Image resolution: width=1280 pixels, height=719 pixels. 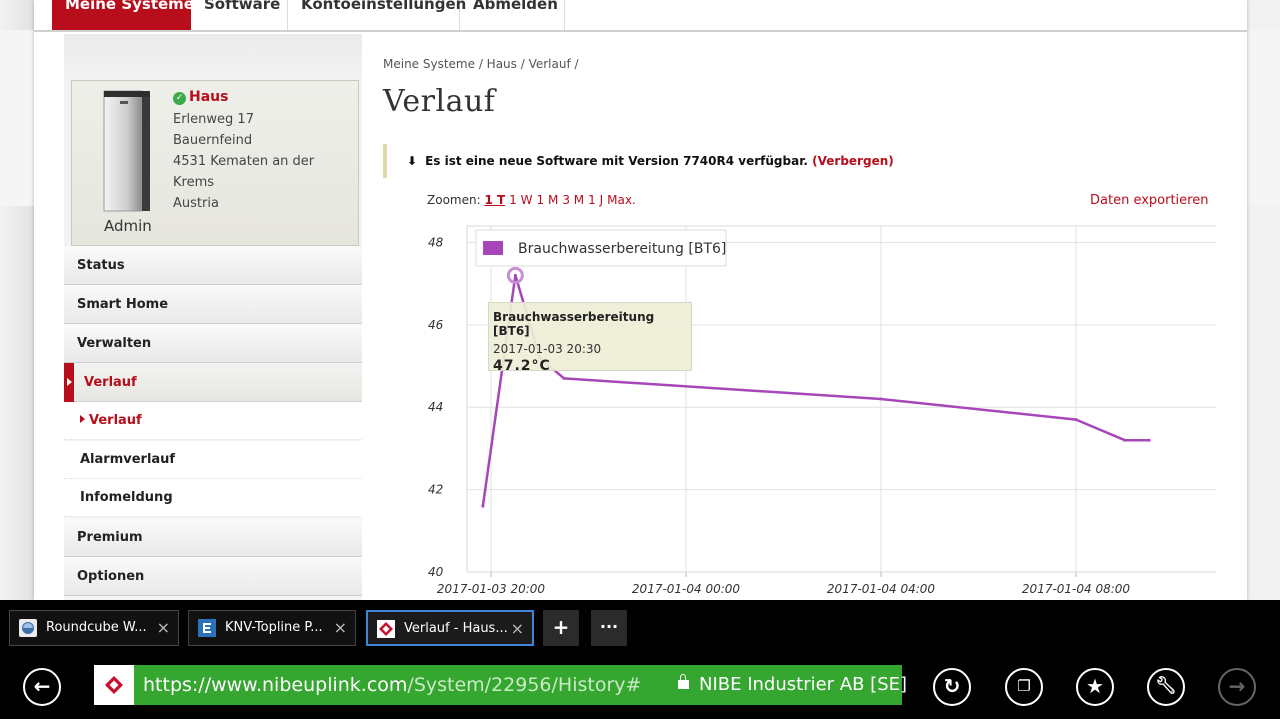 What do you see at coordinates (573, 200) in the screenshot?
I see `zoom-3-months: 3 M` at bounding box center [573, 200].